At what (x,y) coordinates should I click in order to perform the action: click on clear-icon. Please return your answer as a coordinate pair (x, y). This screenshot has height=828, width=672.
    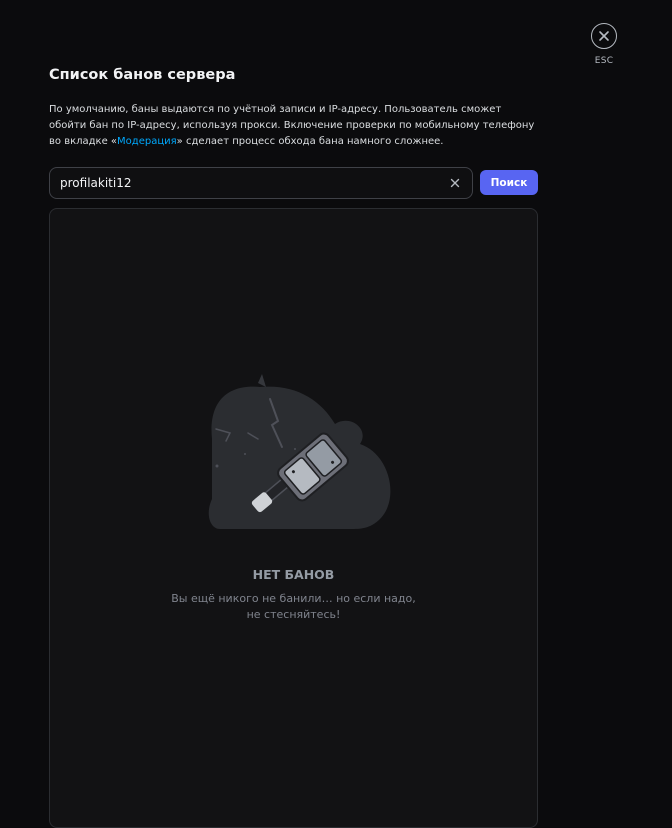
    Looking at the image, I should click on (455, 183).